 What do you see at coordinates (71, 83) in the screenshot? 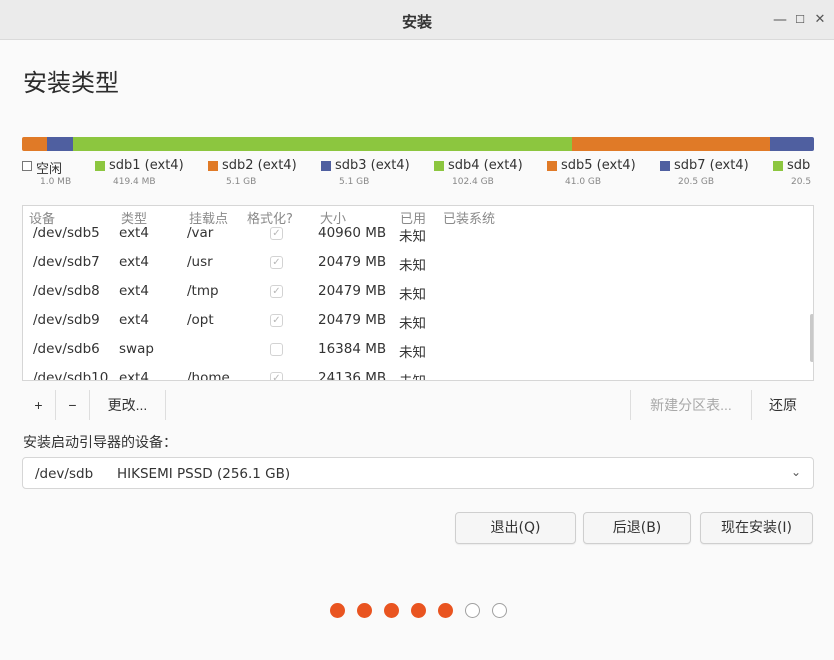
I see `page-title: 安装类型` at bounding box center [71, 83].